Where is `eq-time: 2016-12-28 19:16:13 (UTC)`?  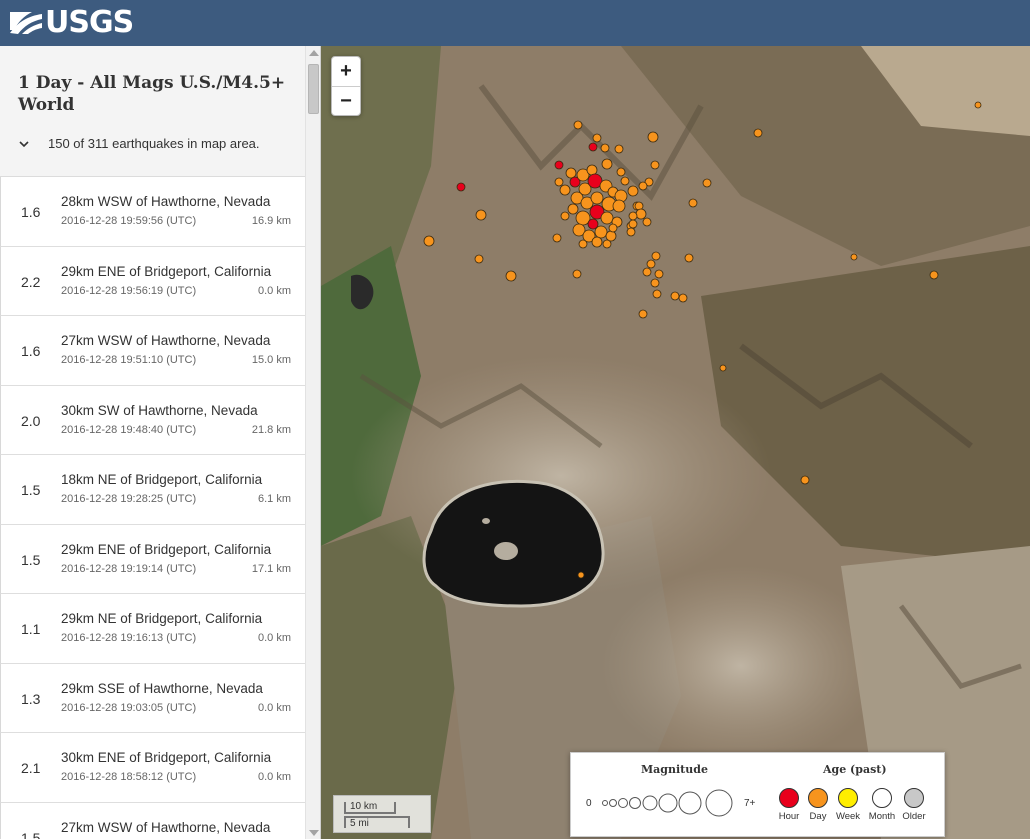
eq-time: 2016-12-28 19:16:13 (UTC) is located at coordinates (129, 638).